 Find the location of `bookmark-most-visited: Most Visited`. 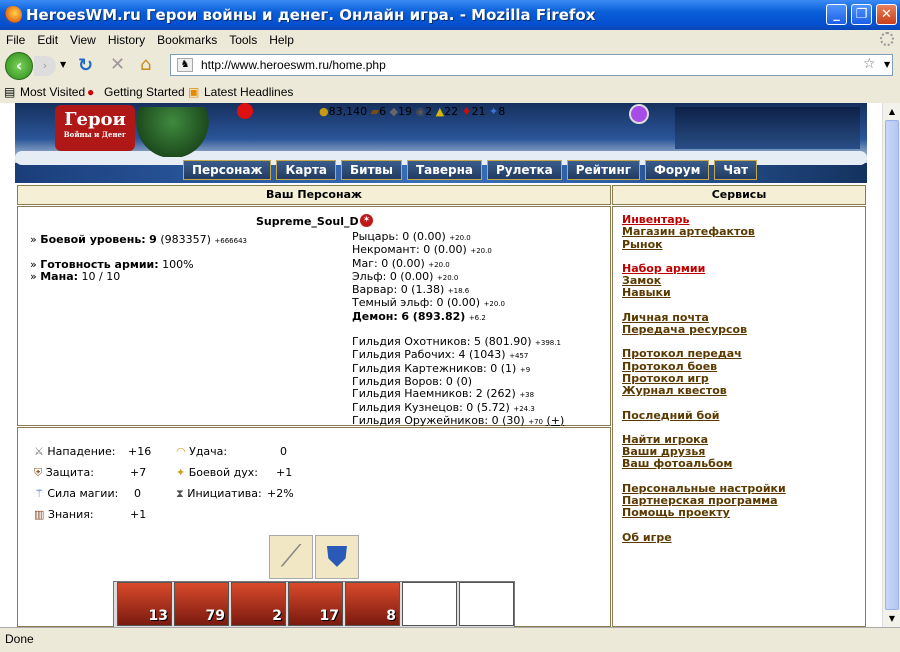

bookmark-most-visited: Most Visited is located at coordinates (52, 92).